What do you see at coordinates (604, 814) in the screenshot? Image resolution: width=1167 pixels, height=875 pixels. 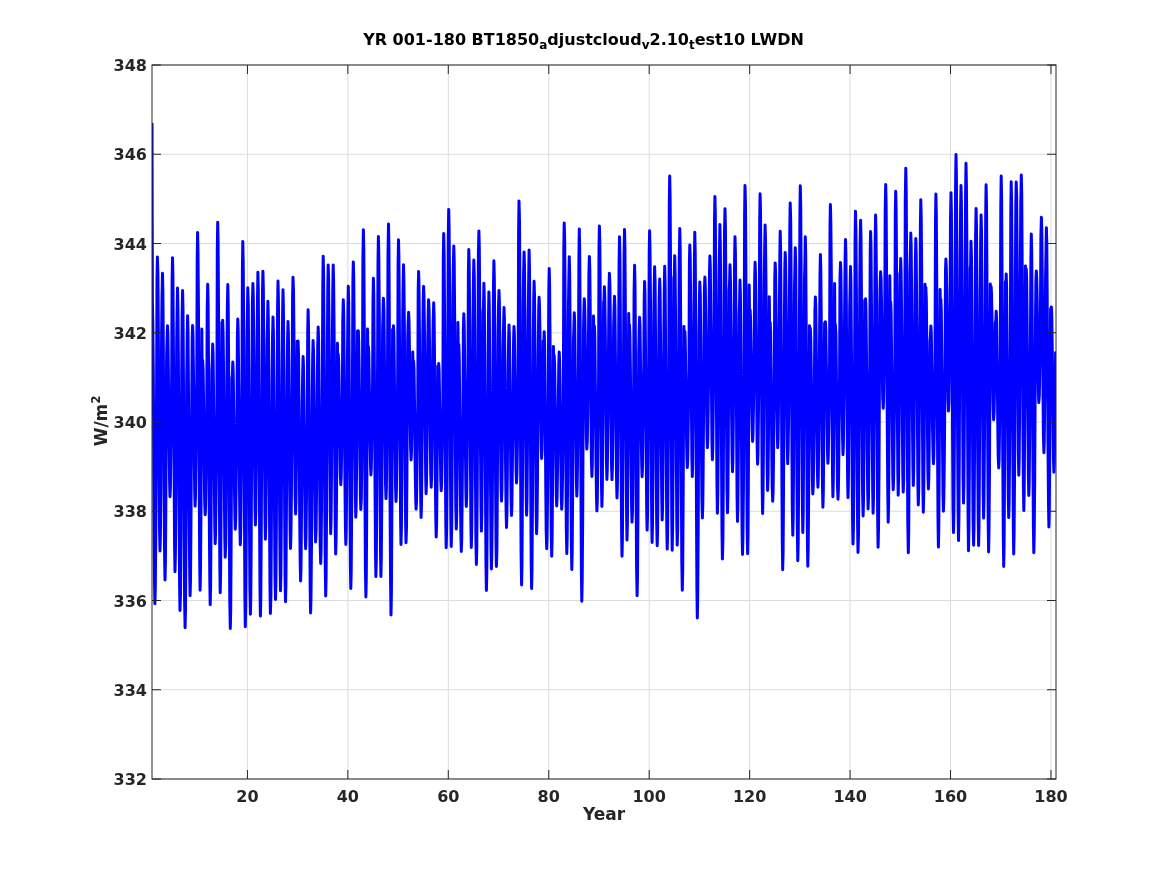 I see `axis-label: Year` at bounding box center [604, 814].